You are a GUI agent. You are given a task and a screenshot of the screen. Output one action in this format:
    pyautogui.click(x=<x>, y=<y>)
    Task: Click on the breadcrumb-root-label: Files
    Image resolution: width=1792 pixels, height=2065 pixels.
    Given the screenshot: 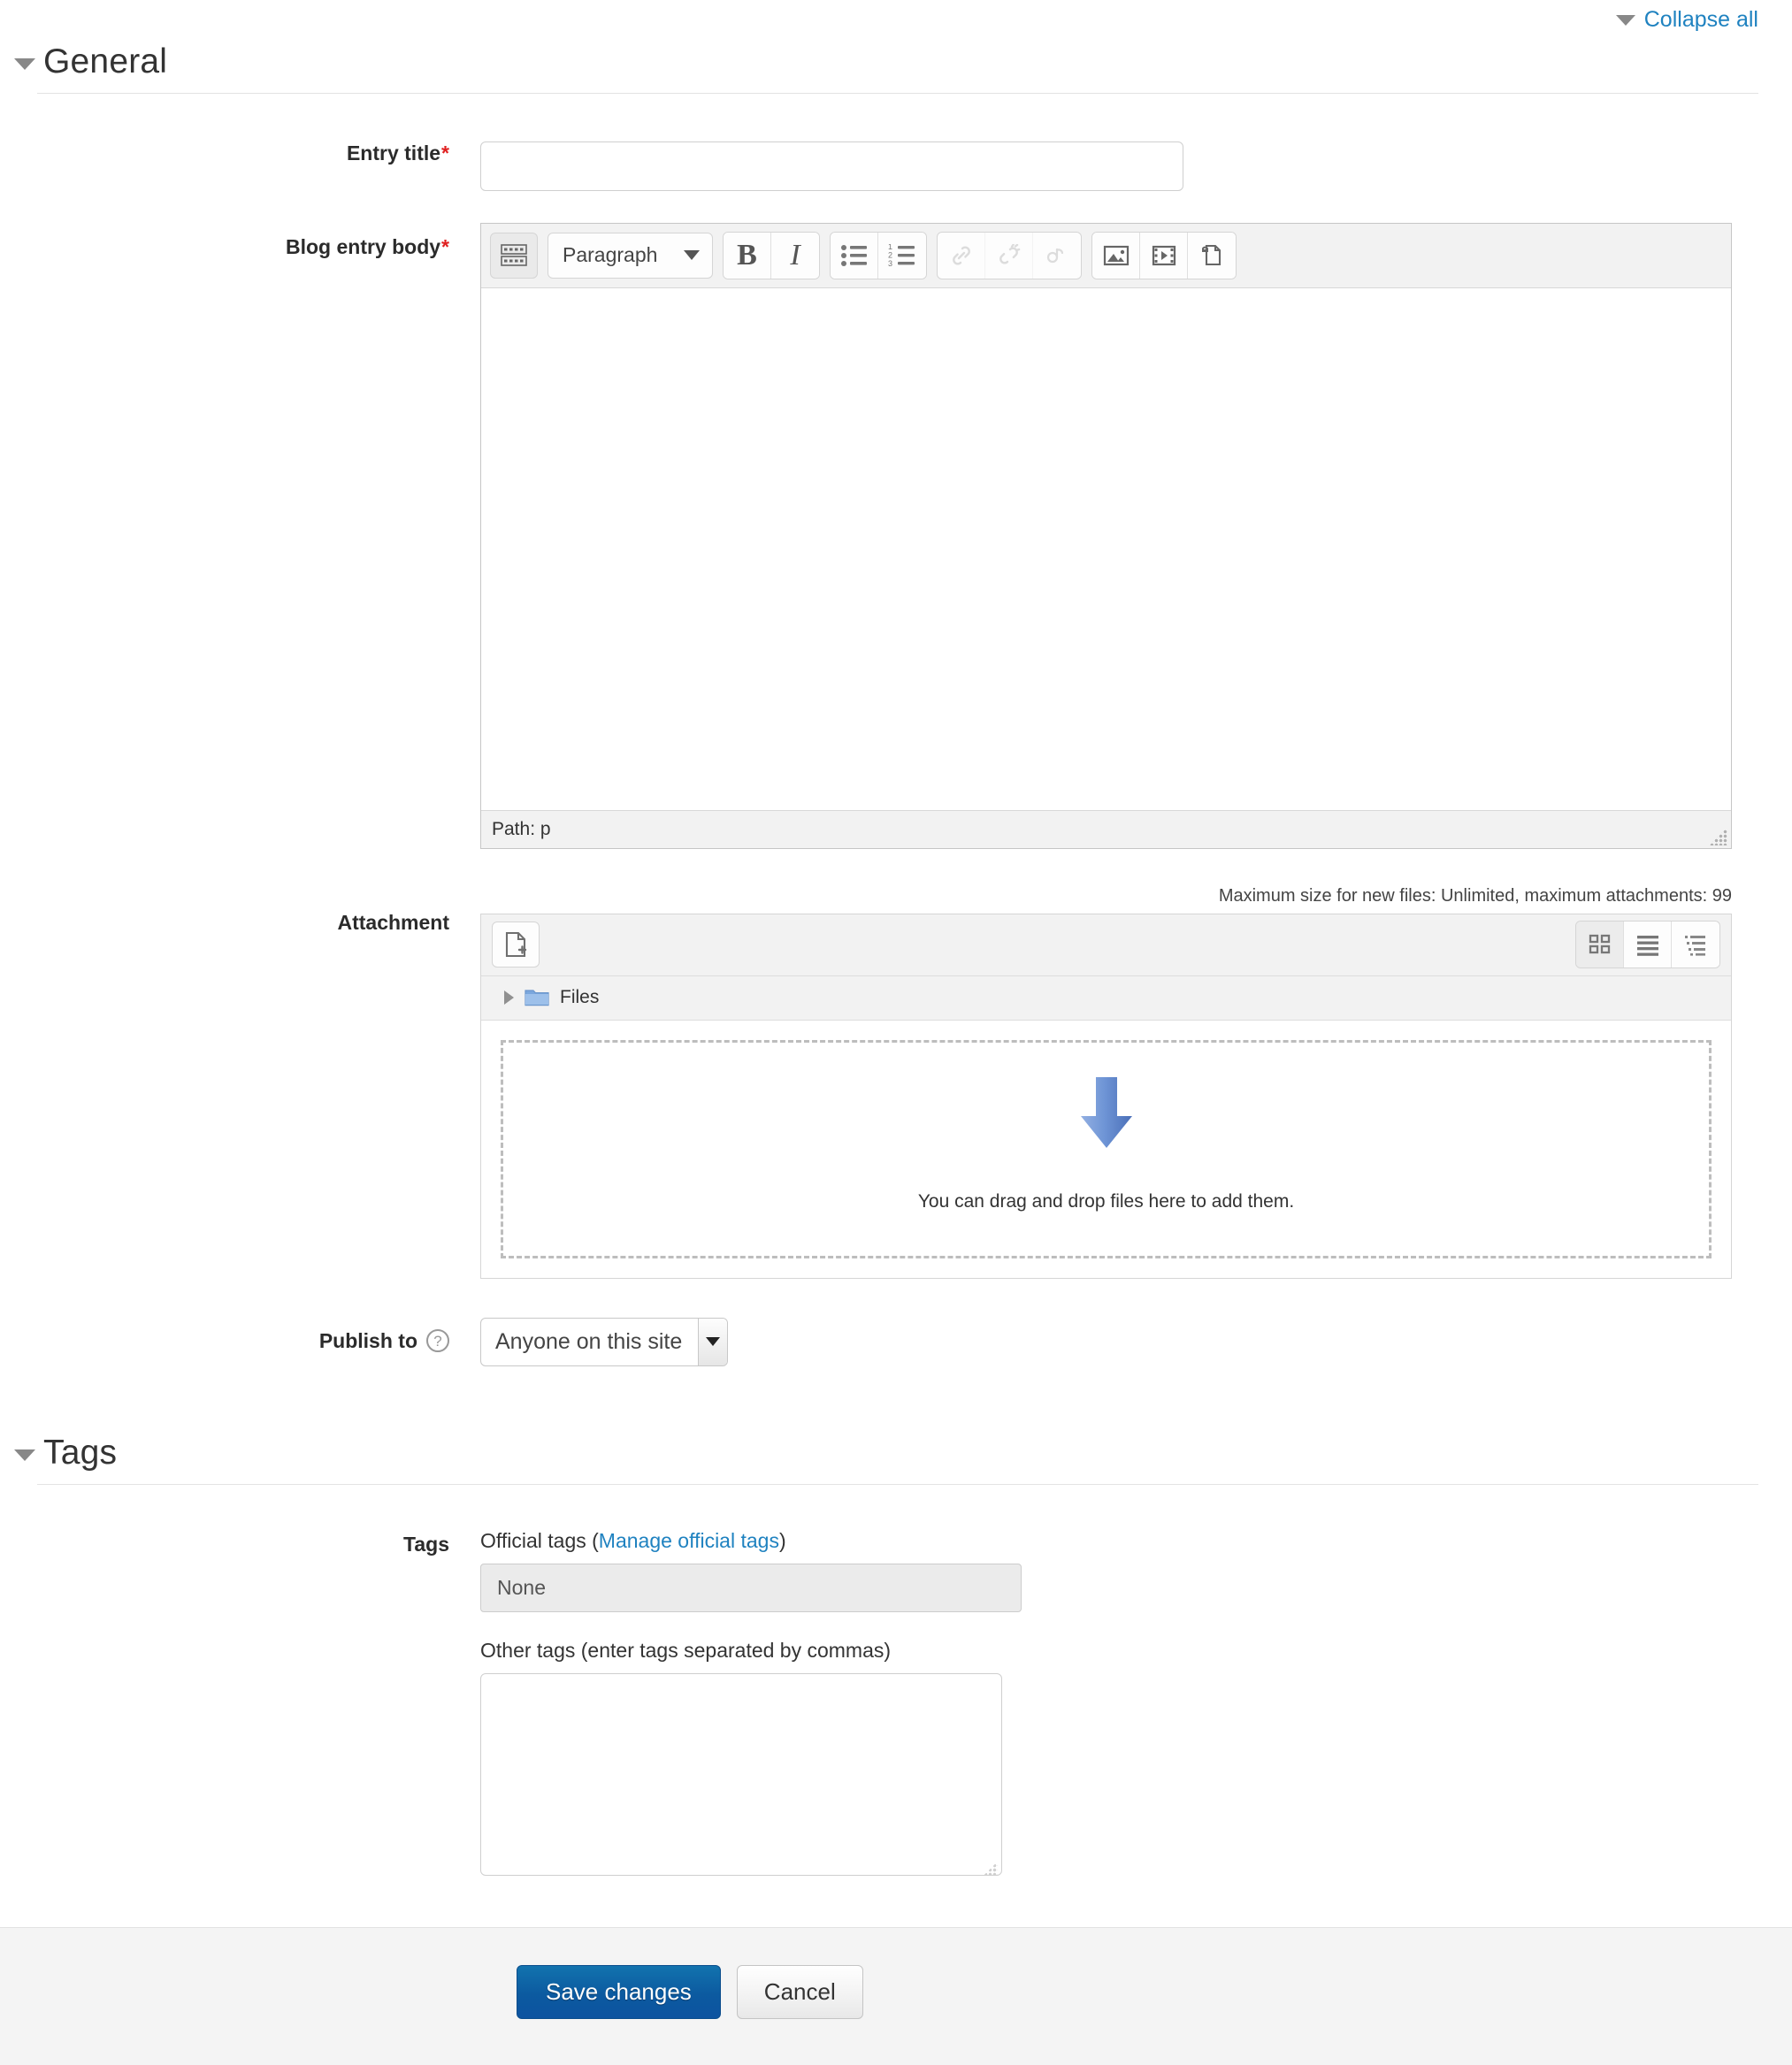 What is the action you would take?
    pyautogui.click(x=580, y=997)
    